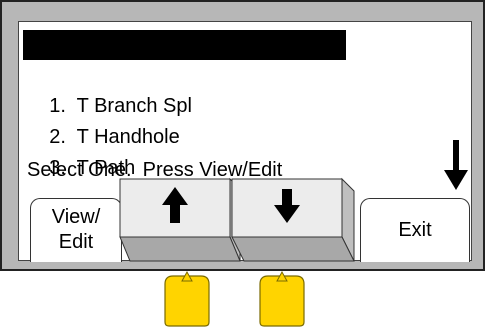  I want to click on exit-label: Exit, so click(415, 230).